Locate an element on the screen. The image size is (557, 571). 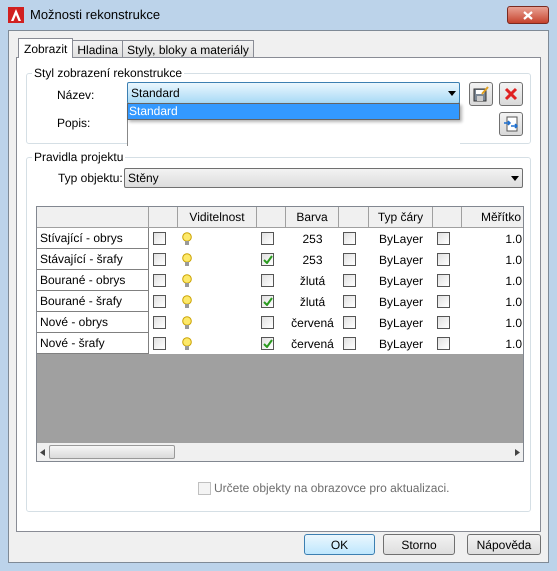
scroll-right-icon is located at coordinates (517, 452).